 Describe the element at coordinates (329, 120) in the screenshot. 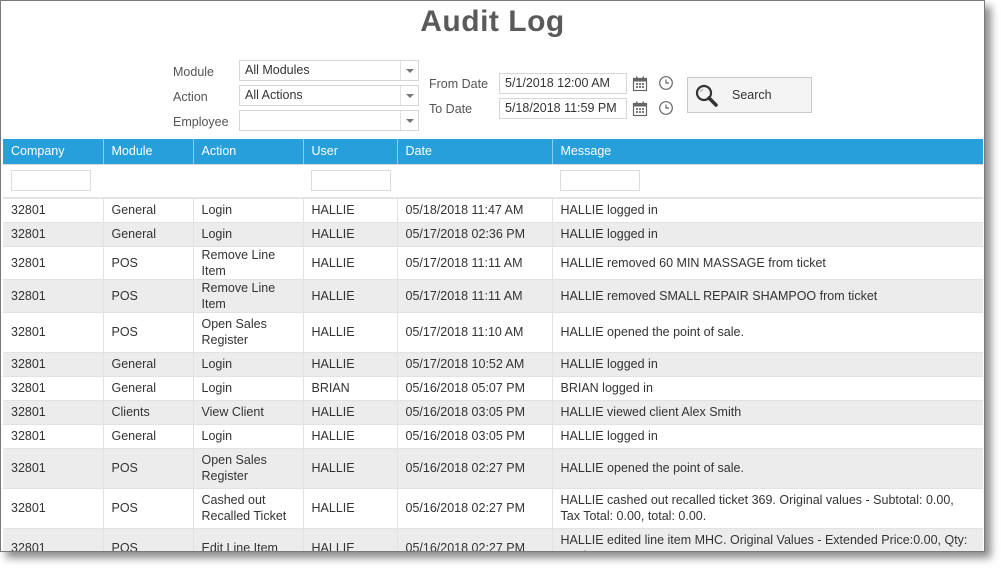

I see `employee-select` at that location.